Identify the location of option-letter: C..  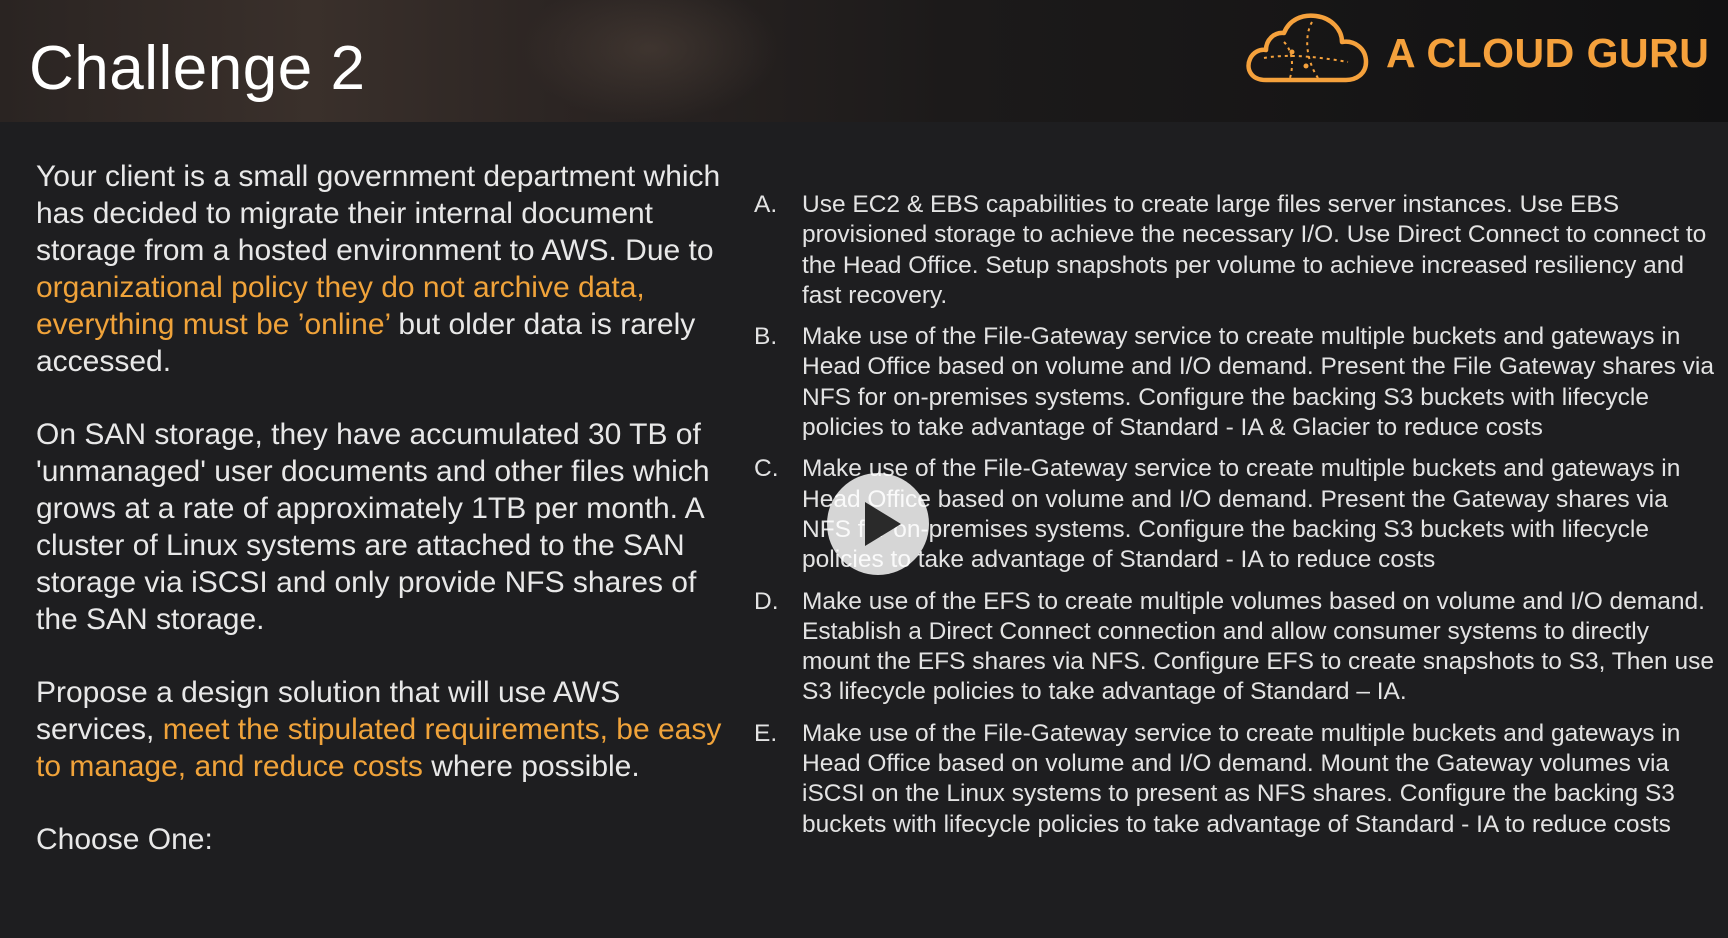
(766, 469).